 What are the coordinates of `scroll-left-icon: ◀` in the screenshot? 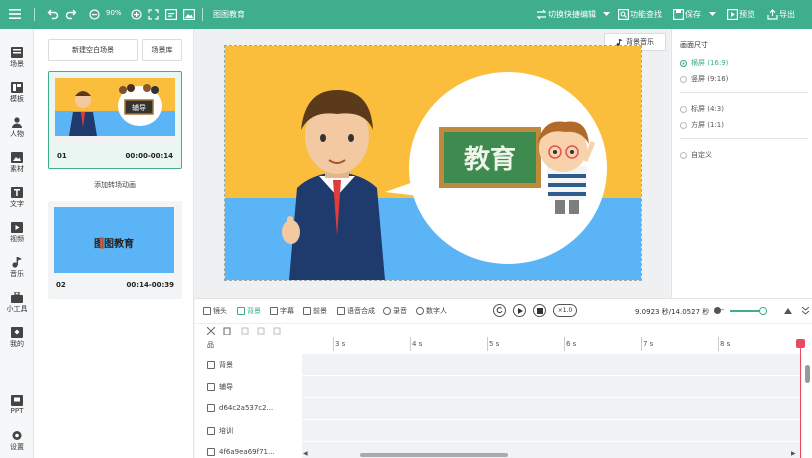 It's located at (305, 453).